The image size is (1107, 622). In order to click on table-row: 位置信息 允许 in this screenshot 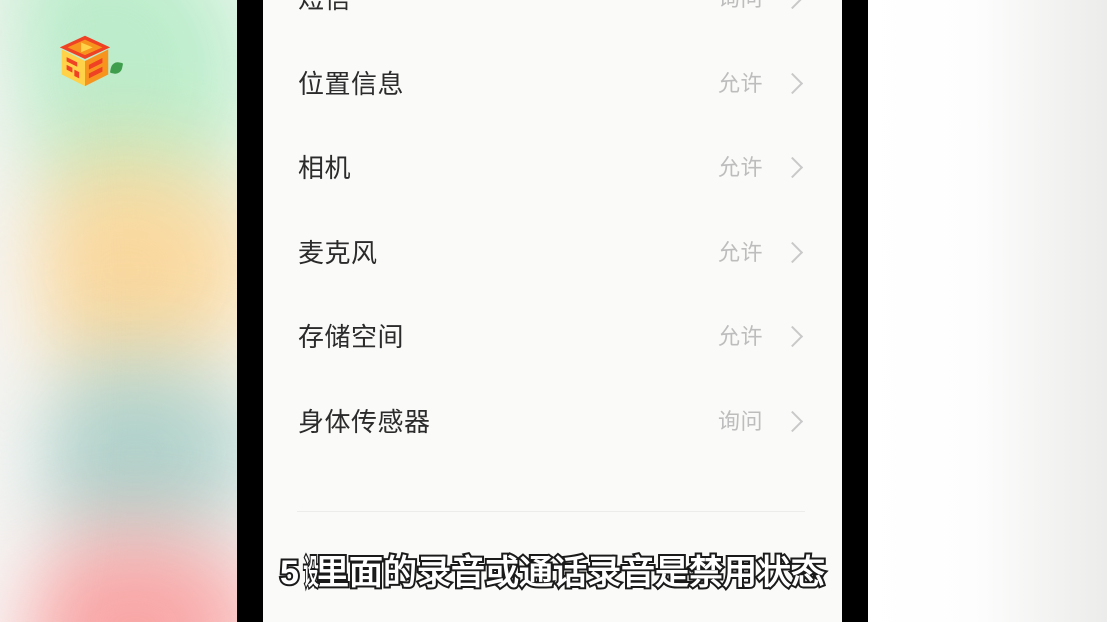, I will do `click(552, 84)`.